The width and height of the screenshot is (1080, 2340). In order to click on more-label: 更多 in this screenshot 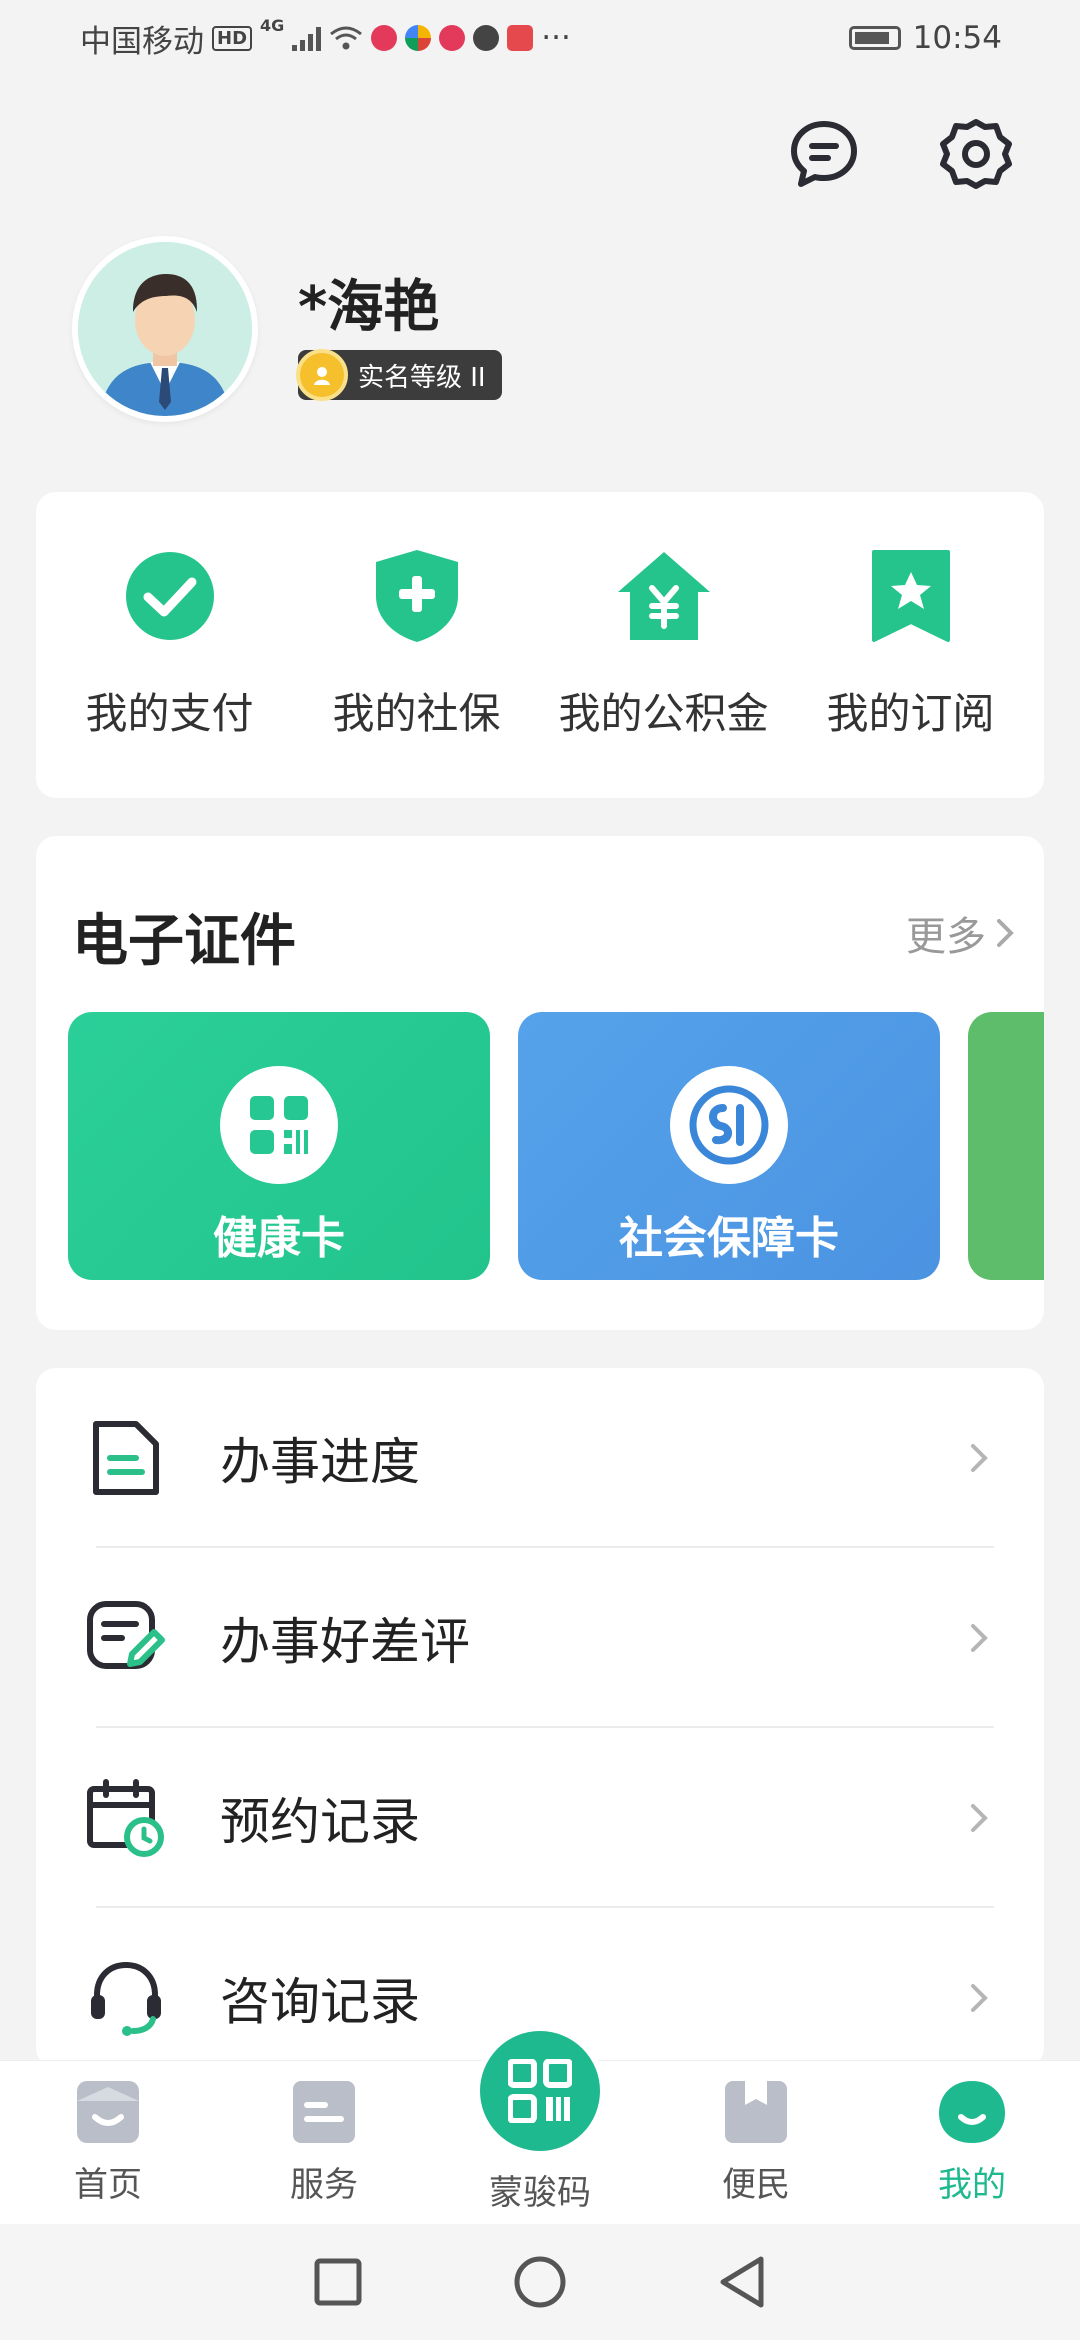, I will do `click(946, 937)`.